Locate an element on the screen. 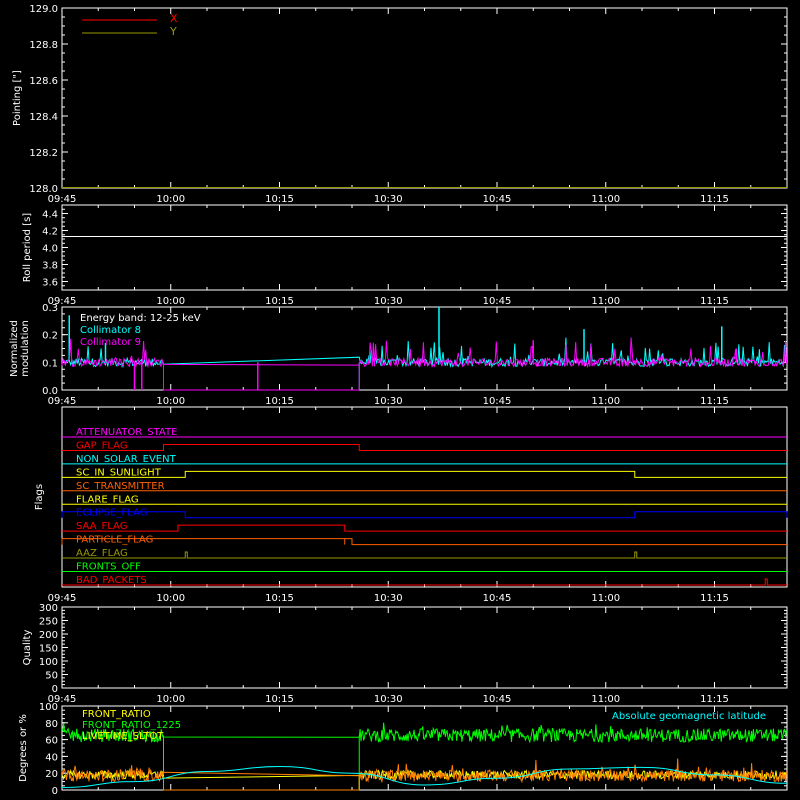 The image size is (800, 800). y-tick-label: 0.0 is located at coordinates (50, 391).